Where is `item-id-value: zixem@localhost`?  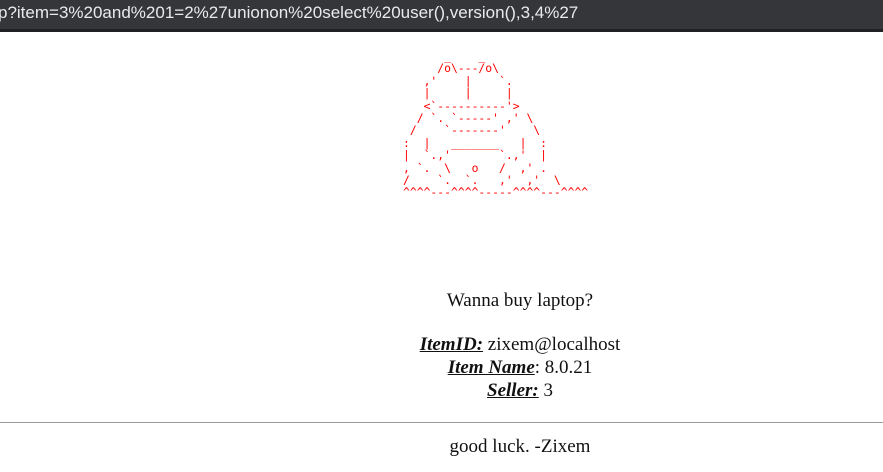 item-id-value: zixem@localhost is located at coordinates (554, 344).